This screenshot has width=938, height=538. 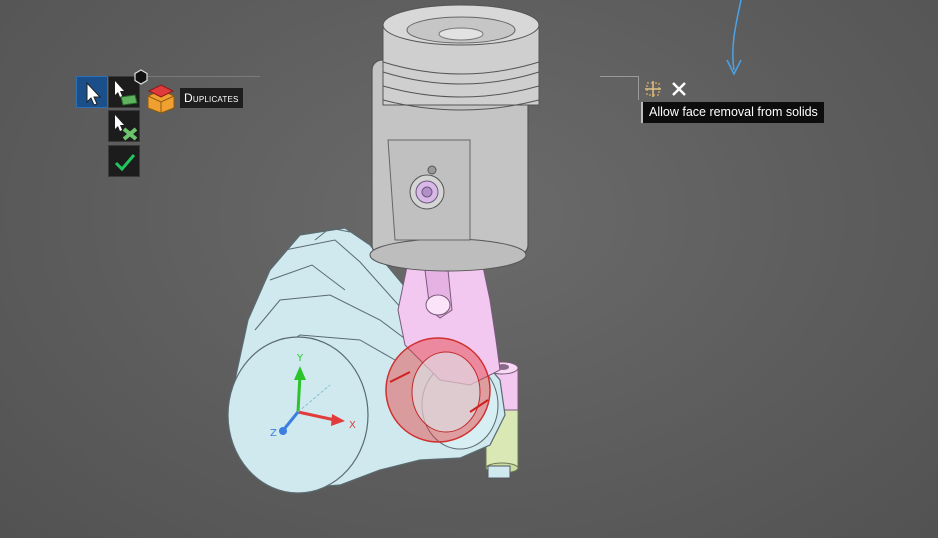 What do you see at coordinates (679, 89) in the screenshot?
I see `close-icon` at bounding box center [679, 89].